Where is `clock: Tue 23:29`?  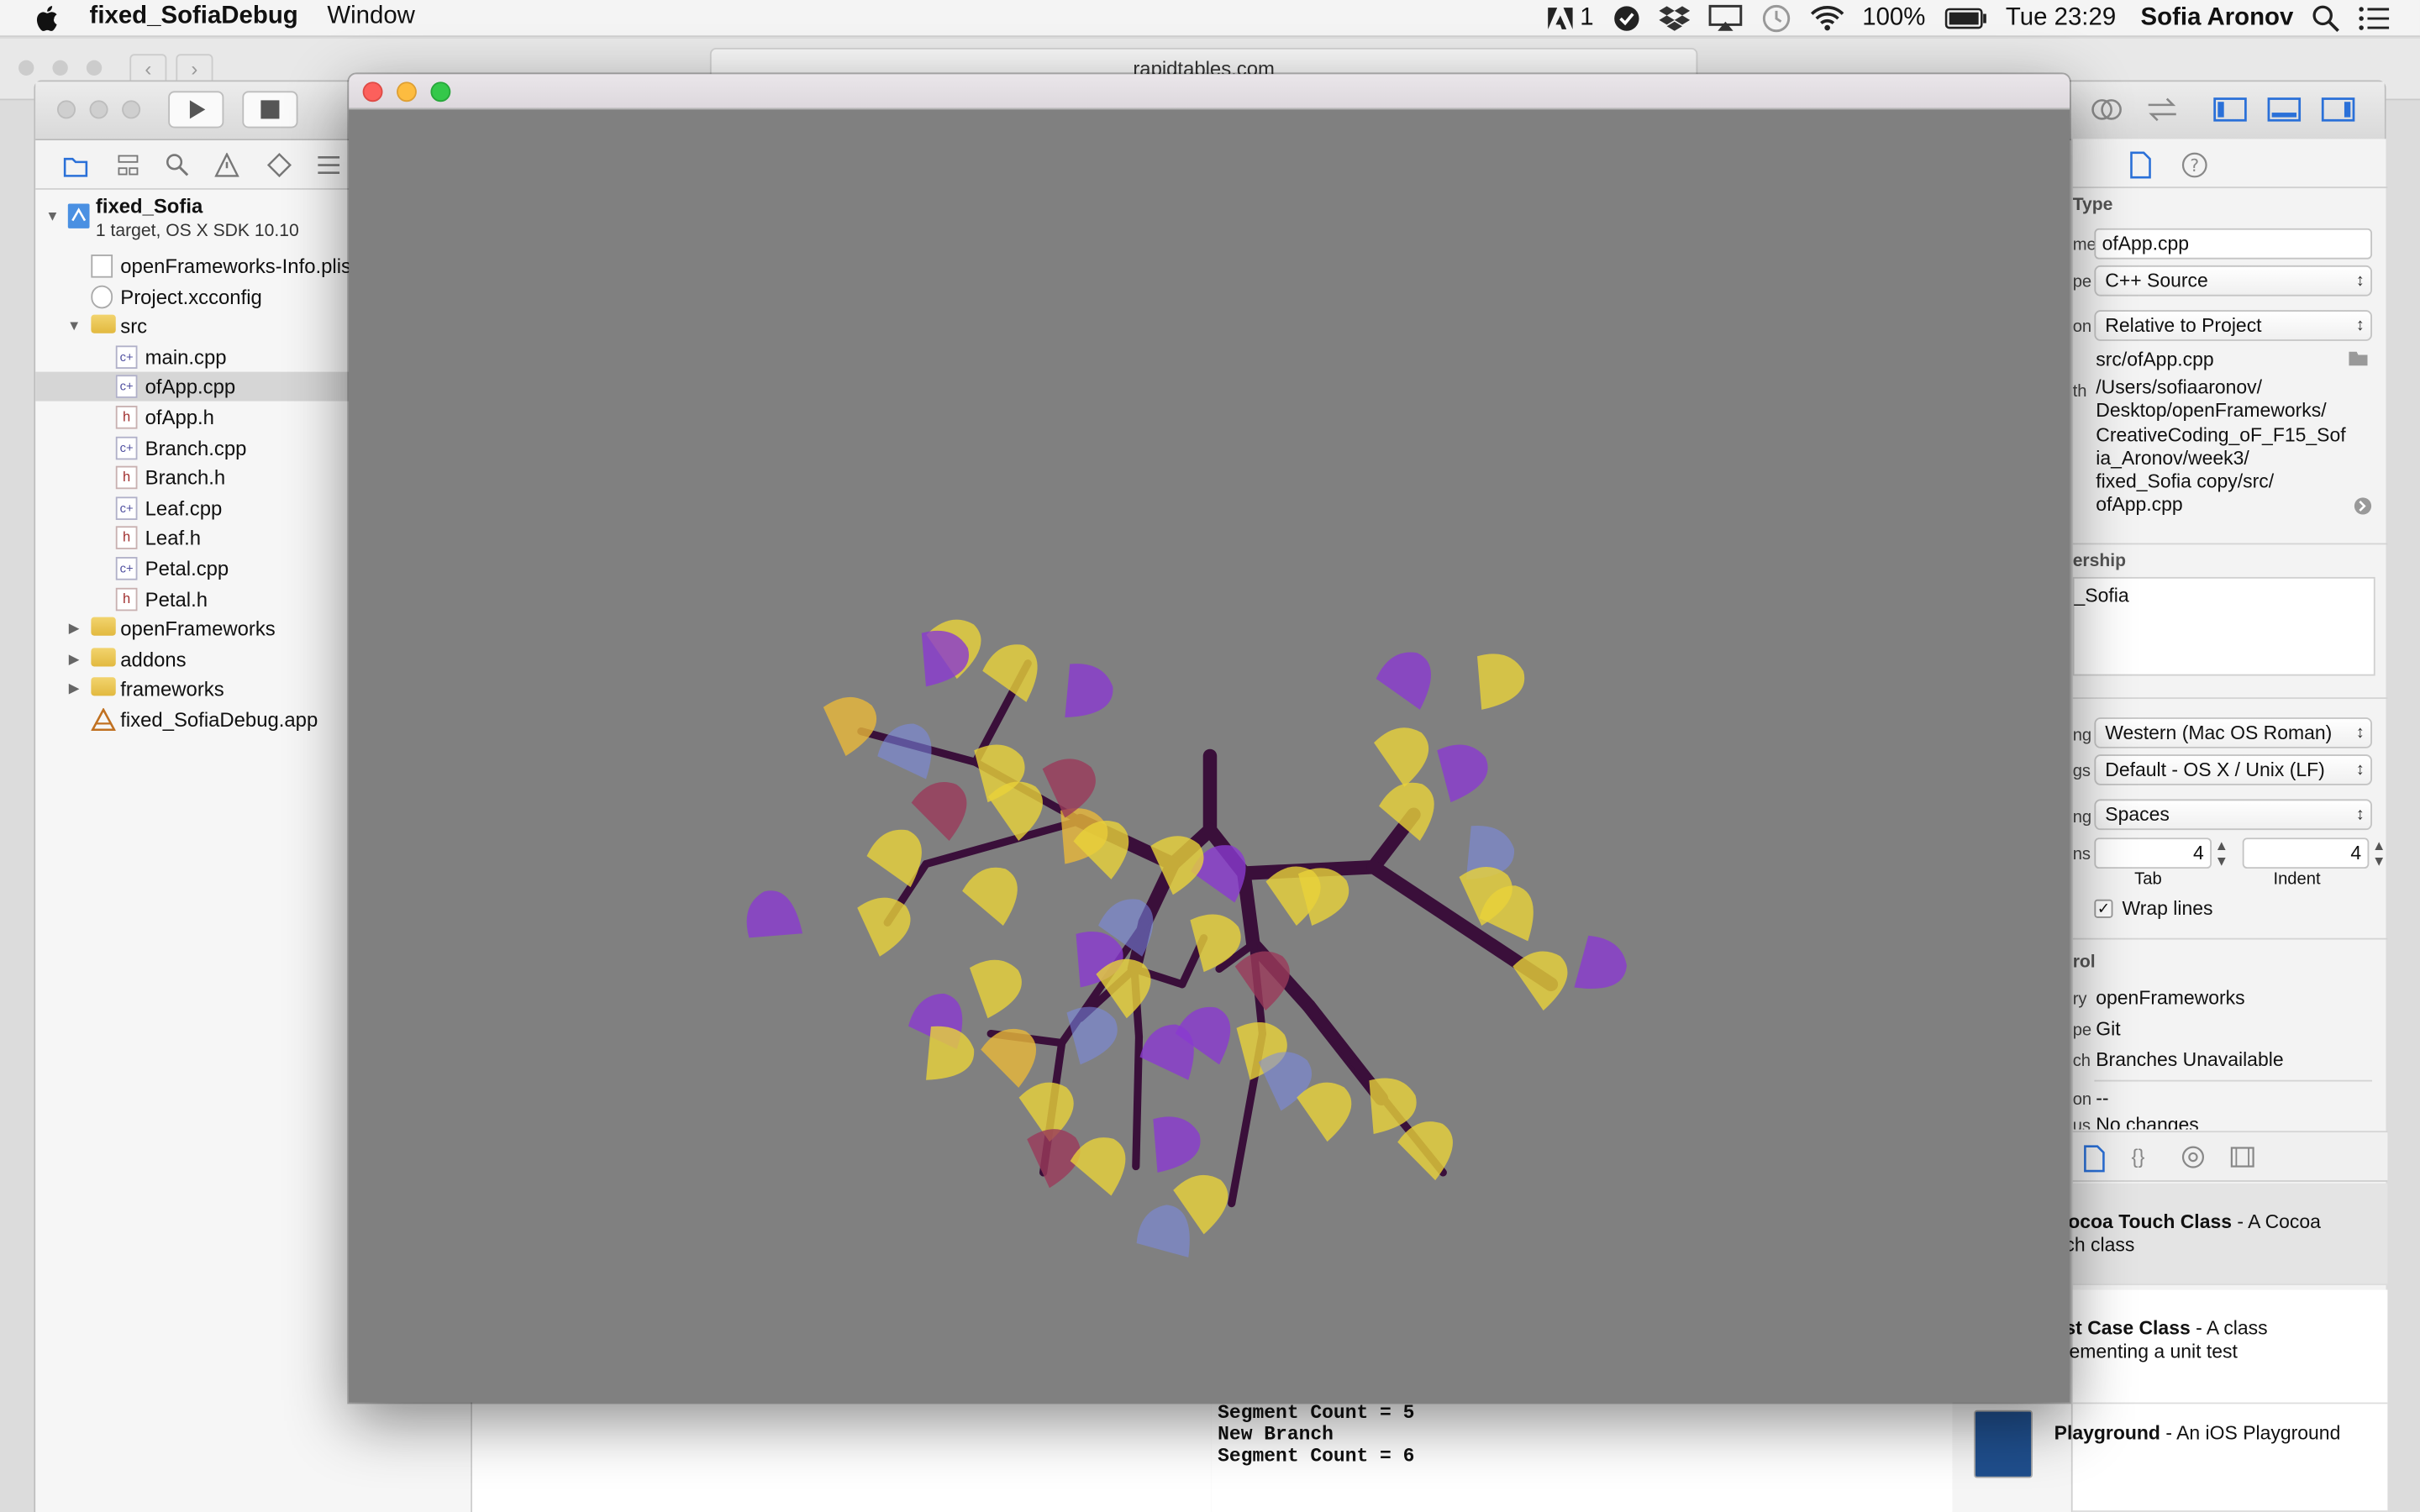
clock: Tue 23:29 is located at coordinates (2061, 18).